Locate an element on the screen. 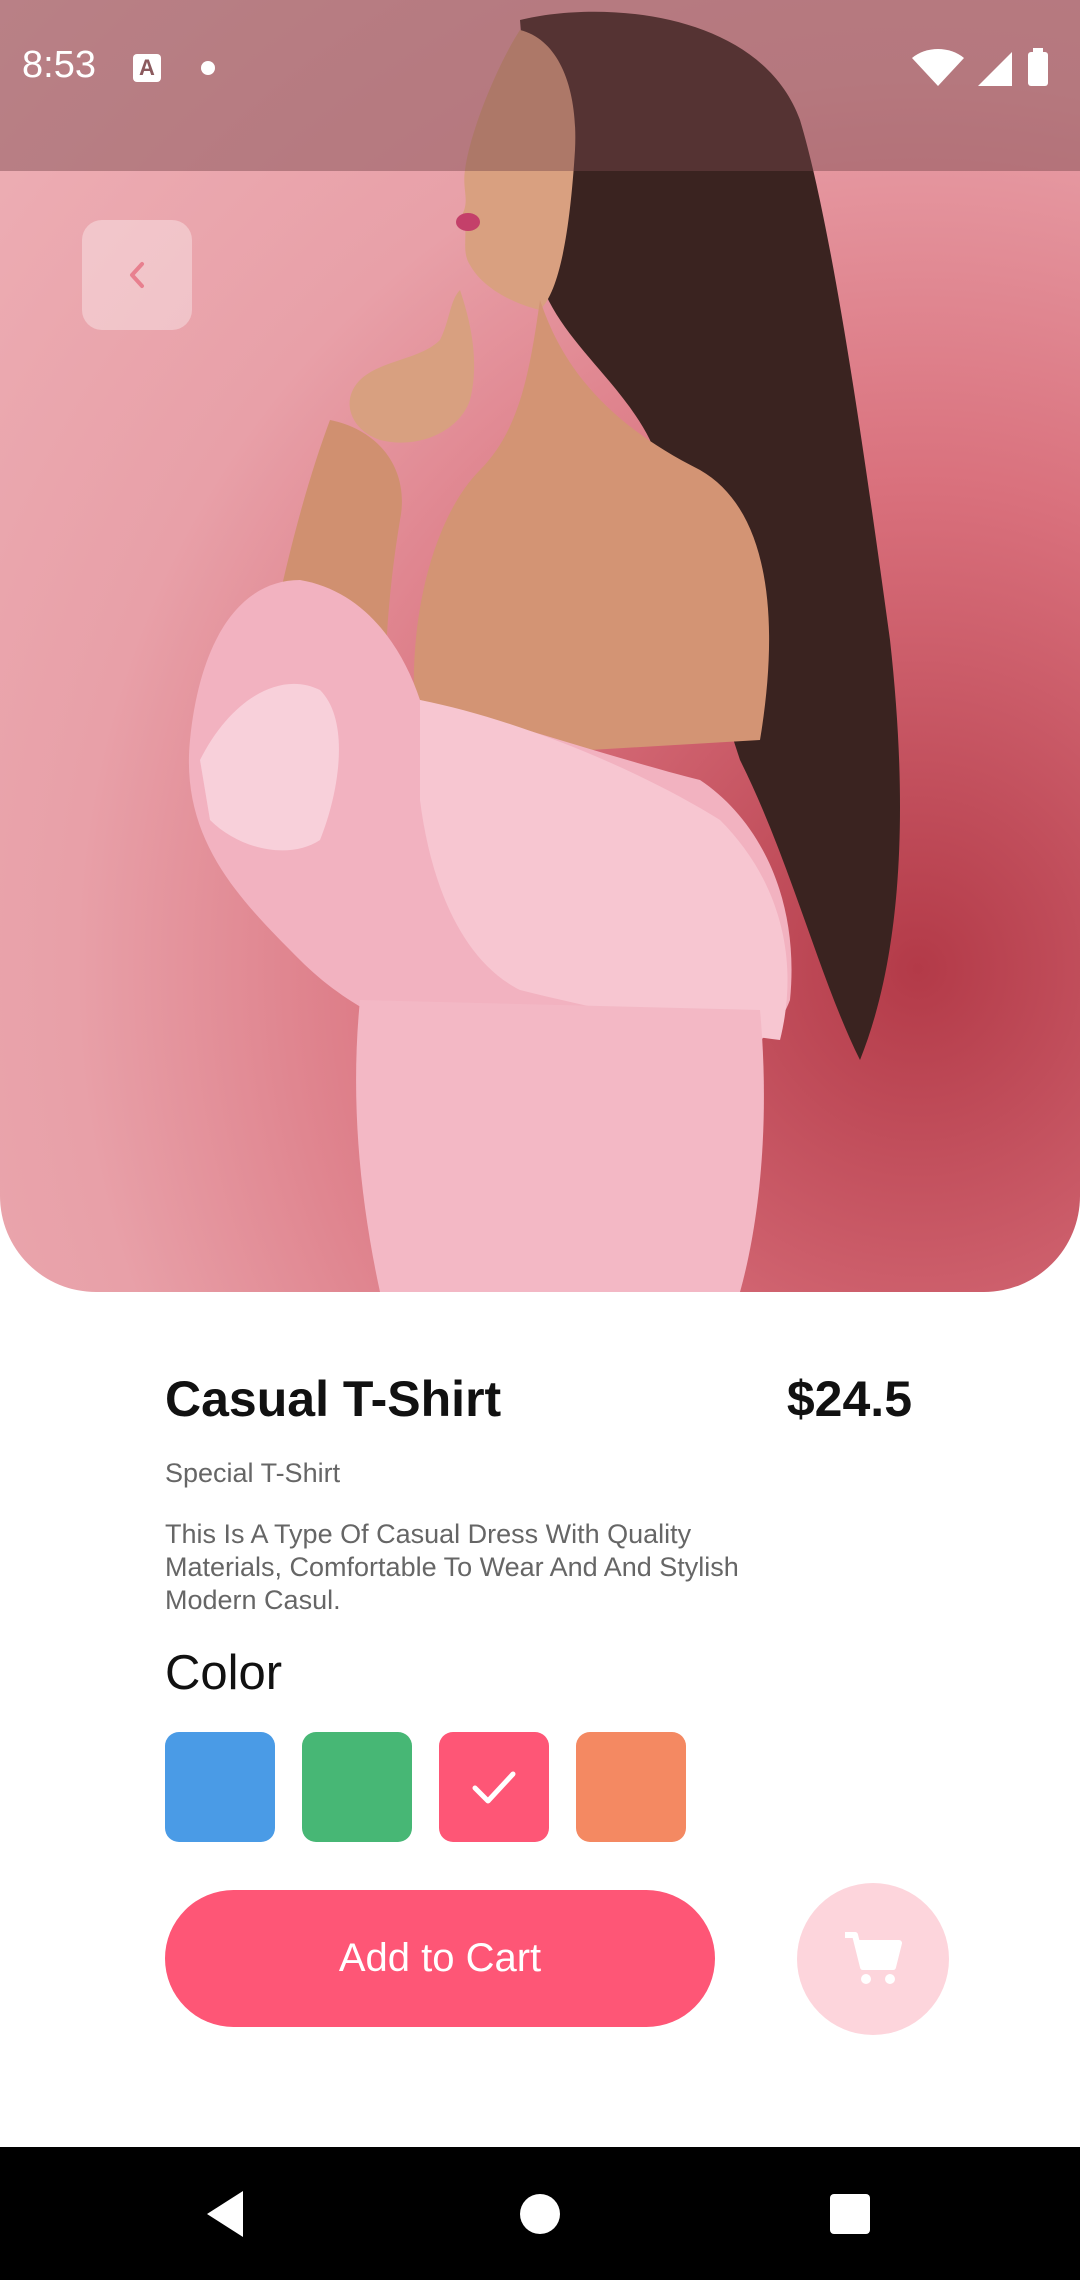  nav-home-icon is located at coordinates (540, 2214).